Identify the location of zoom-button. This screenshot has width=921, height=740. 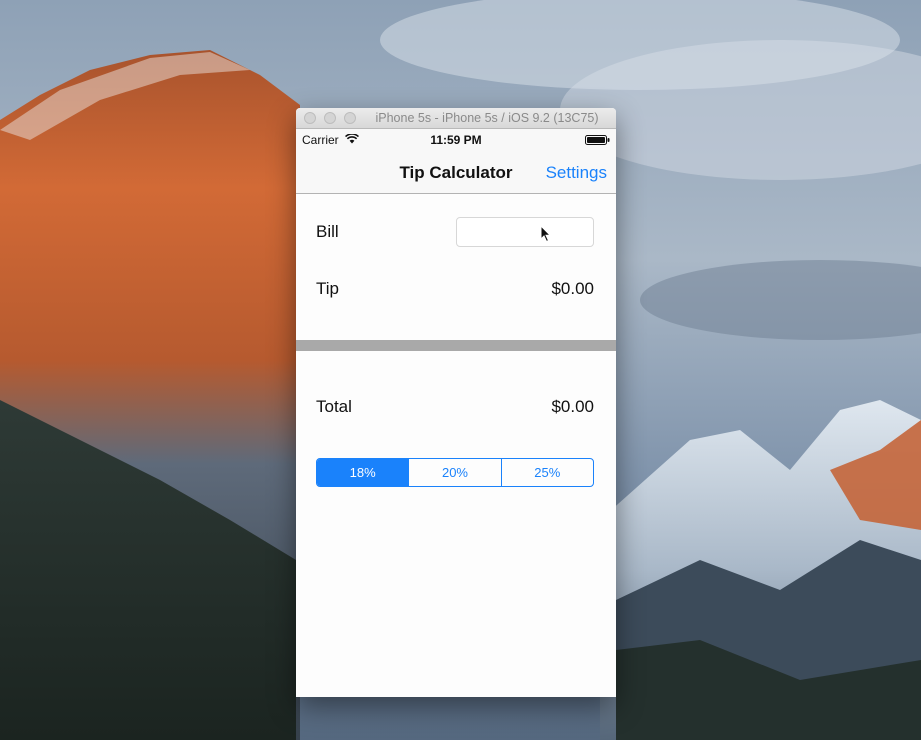
(350, 118).